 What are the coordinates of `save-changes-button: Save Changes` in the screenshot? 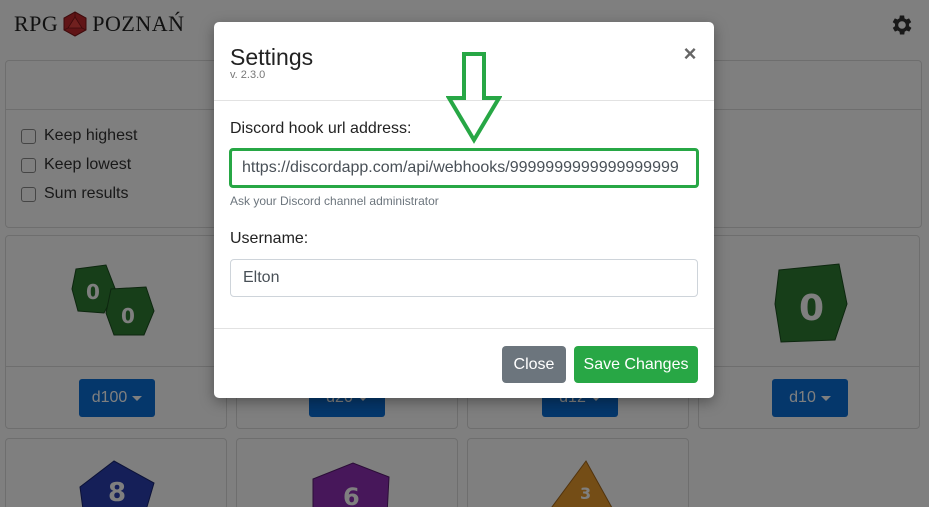 It's located at (636, 364).